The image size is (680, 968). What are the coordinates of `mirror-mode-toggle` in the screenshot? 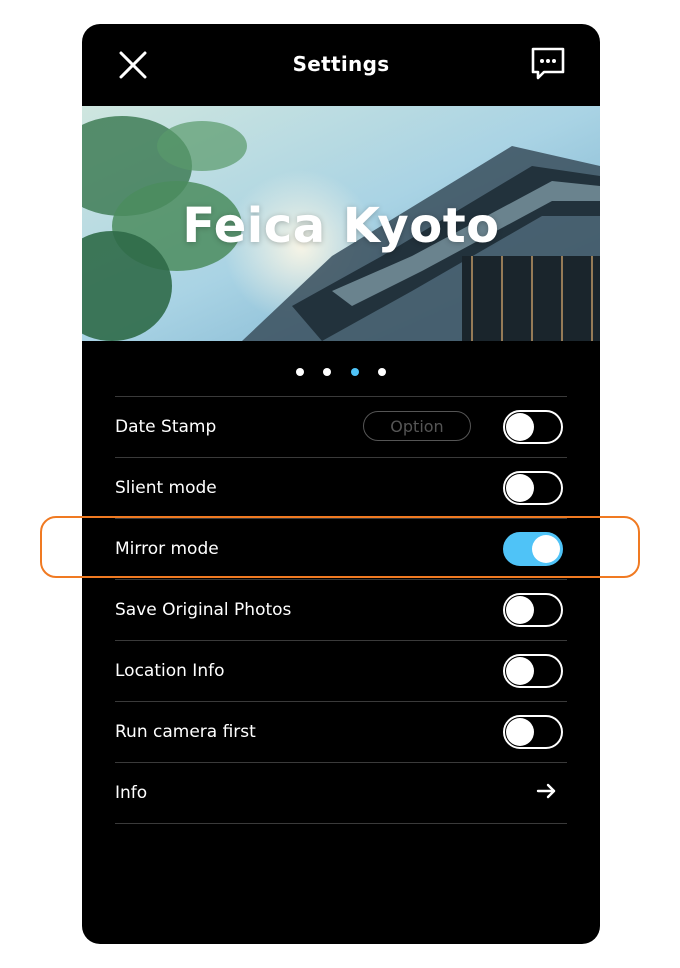 It's located at (533, 549).